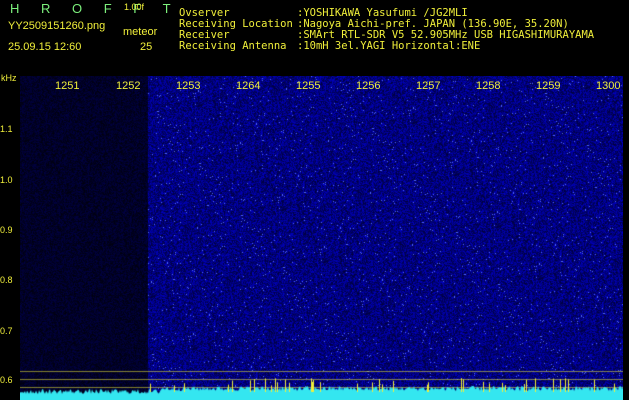 Image resolution: width=629 pixels, height=400 pixels. What do you see at coordinates (368, 86) in the screenshot?
I see `x-tick-label: 1256` at bounding box center [368, 86].